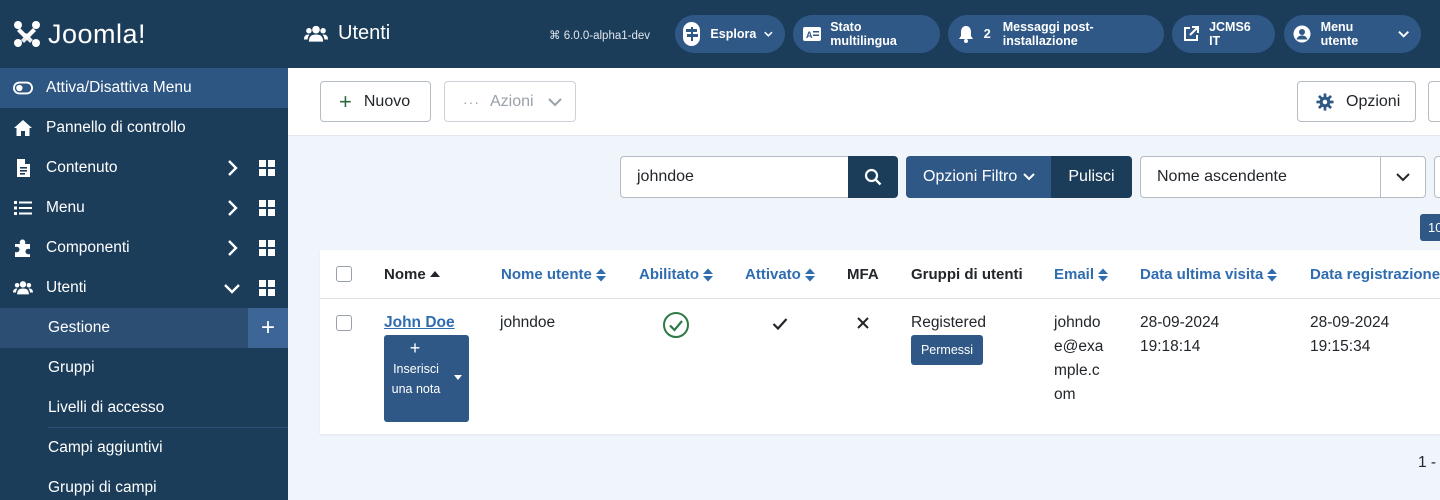 Image resolution: width=1440 pixels, height=500 pixels. Describe the element at coordinates (866, 34) in the screenshot. I see `multilingual-status-button: A Stato multilingua` at that location.